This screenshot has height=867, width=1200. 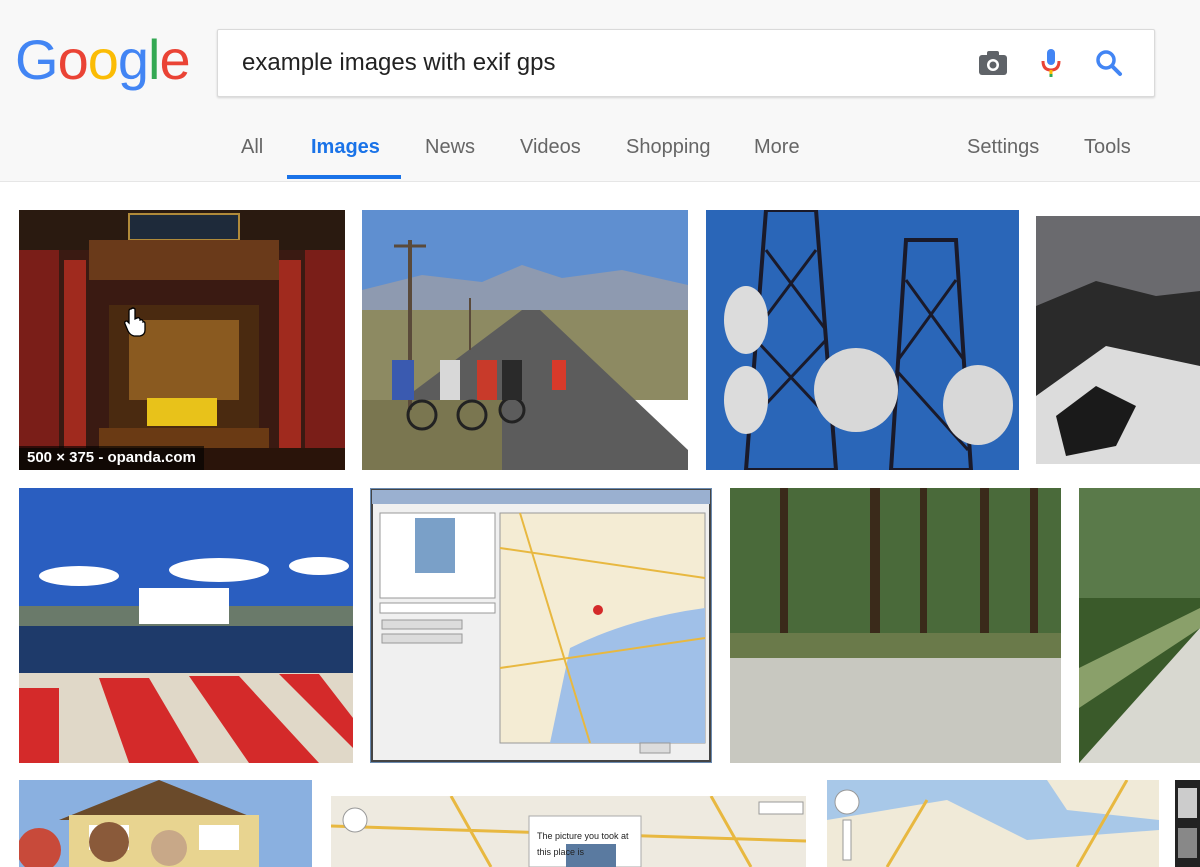 I want to click on image-result-antenna-towers, so click(x=862, y=340).